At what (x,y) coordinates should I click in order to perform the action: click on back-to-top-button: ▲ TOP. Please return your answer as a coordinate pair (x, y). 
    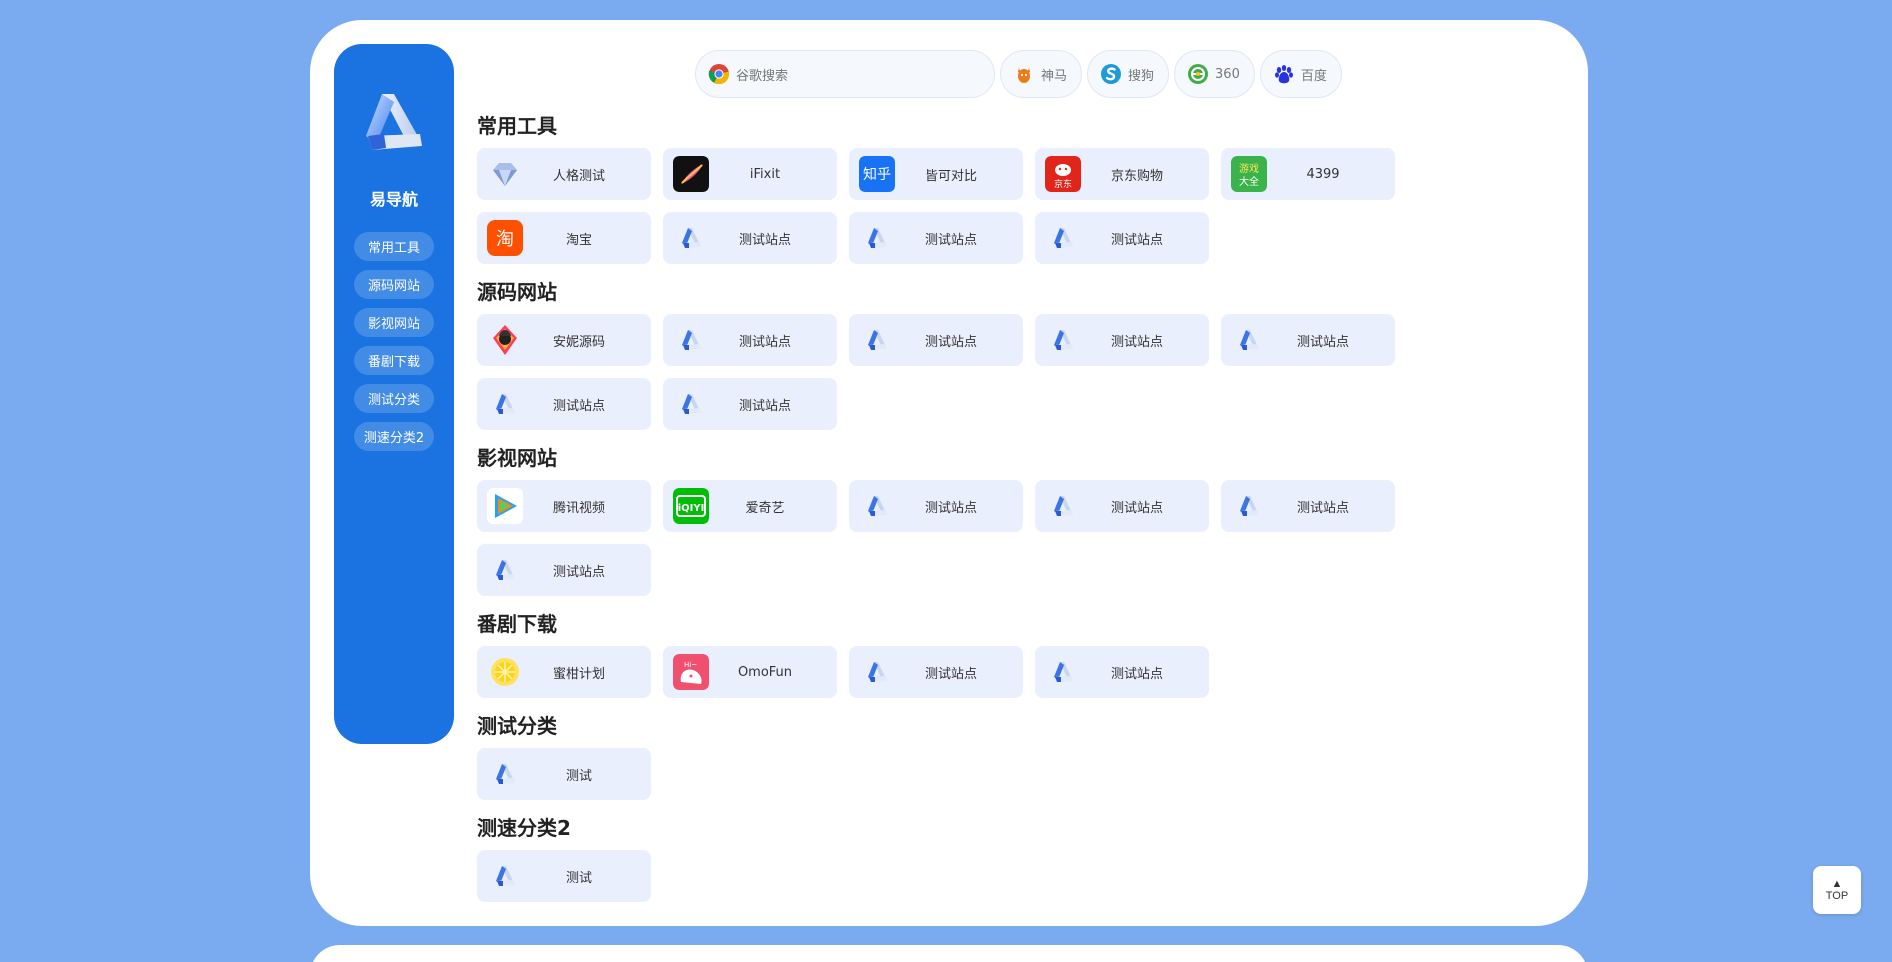
    Looking at the image, I should click on (1837, 890).